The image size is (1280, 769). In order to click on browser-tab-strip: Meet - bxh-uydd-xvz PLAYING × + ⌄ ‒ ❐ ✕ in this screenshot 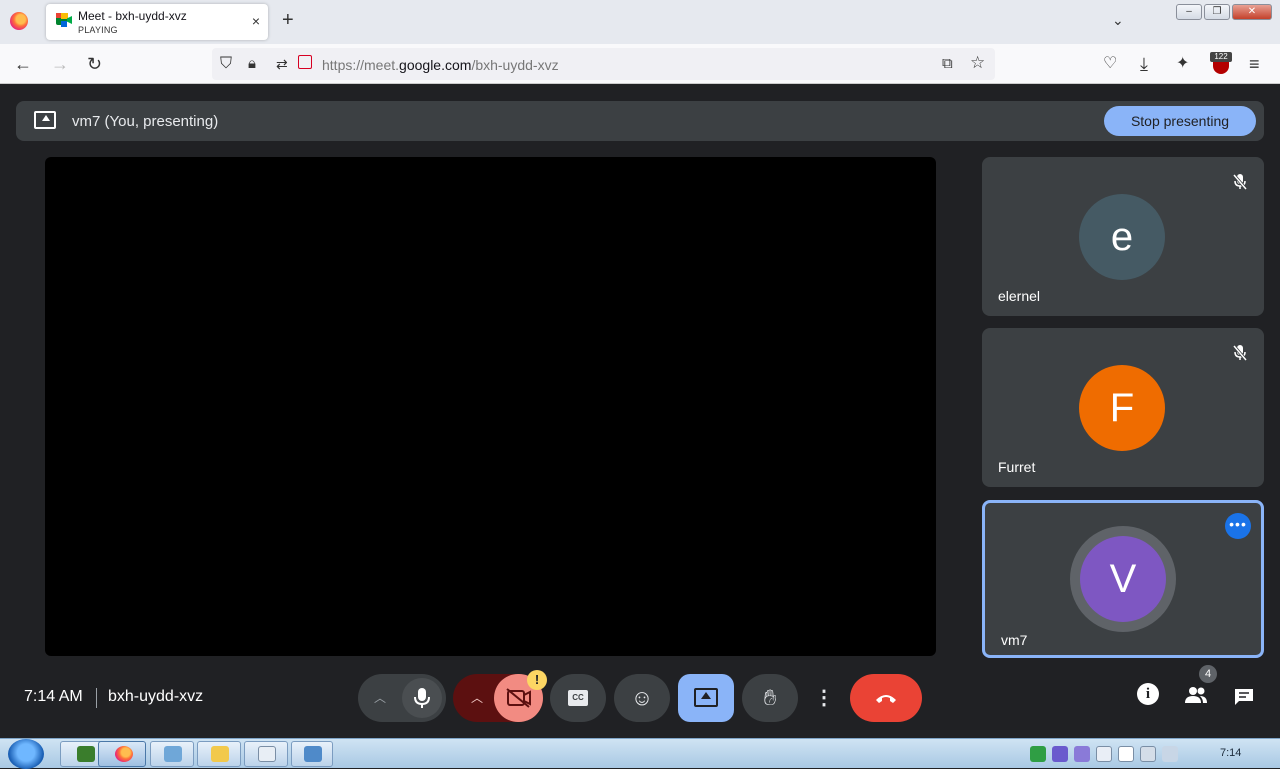, I will do `click(640, 22)`.